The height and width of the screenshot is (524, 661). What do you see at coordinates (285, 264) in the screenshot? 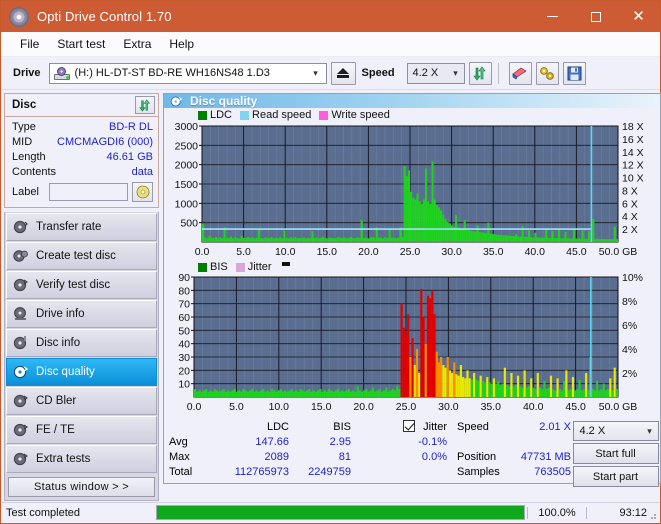
I see `marker-icon` at bounding box center [285, 264].